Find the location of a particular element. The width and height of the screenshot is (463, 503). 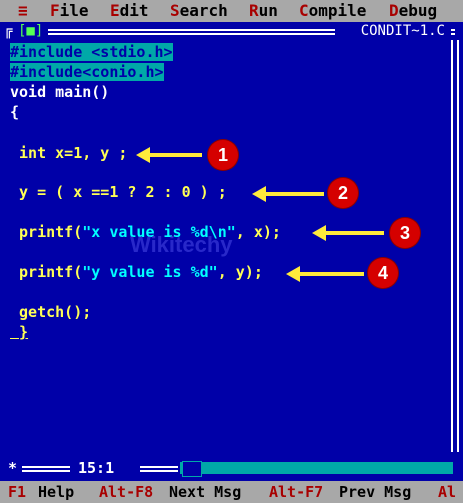

menu-run: Run is located at coordinates (263, 11).